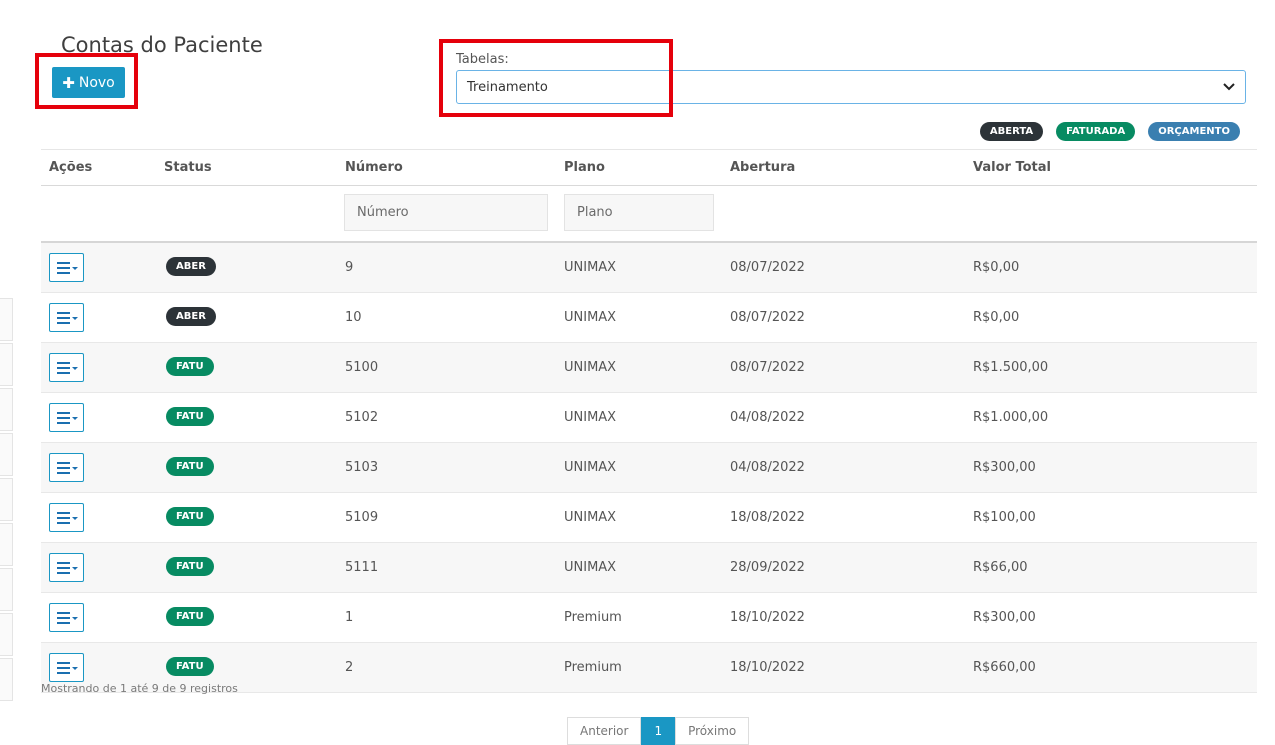 The image size is (1275, 745). I want to click on cell-valor-total: R$1.500,00, so click(1011, 367).